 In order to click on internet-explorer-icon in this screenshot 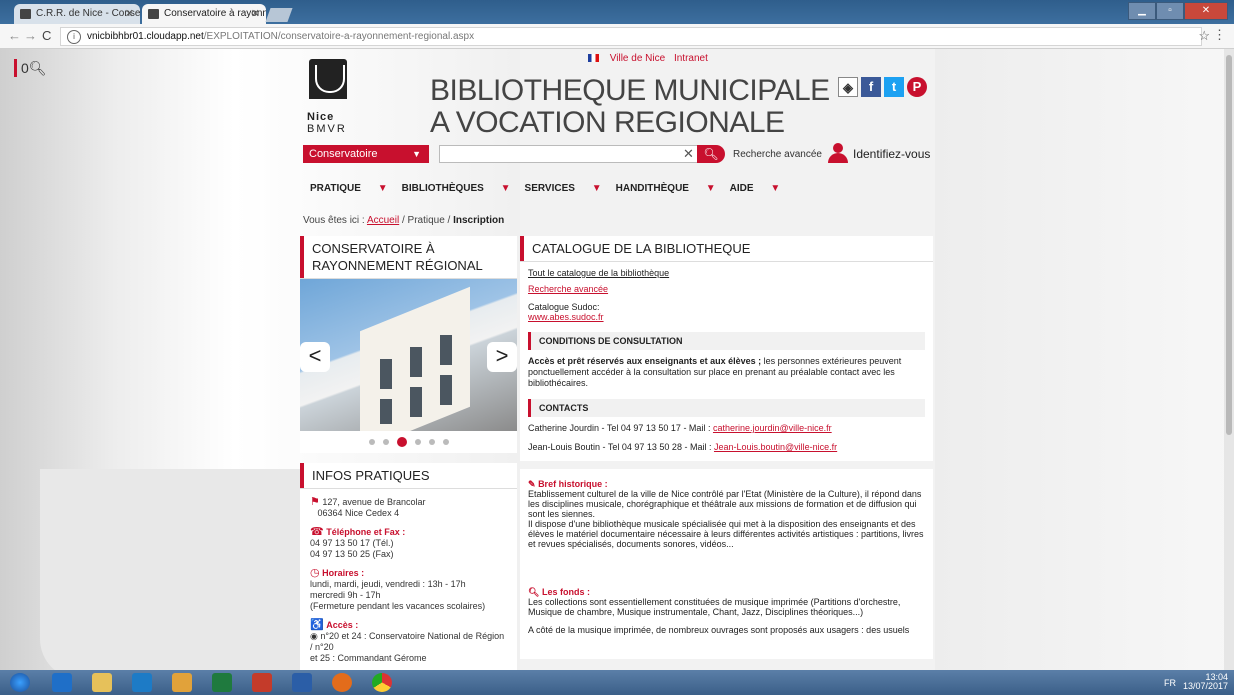, I will do `click(62, 682)`.